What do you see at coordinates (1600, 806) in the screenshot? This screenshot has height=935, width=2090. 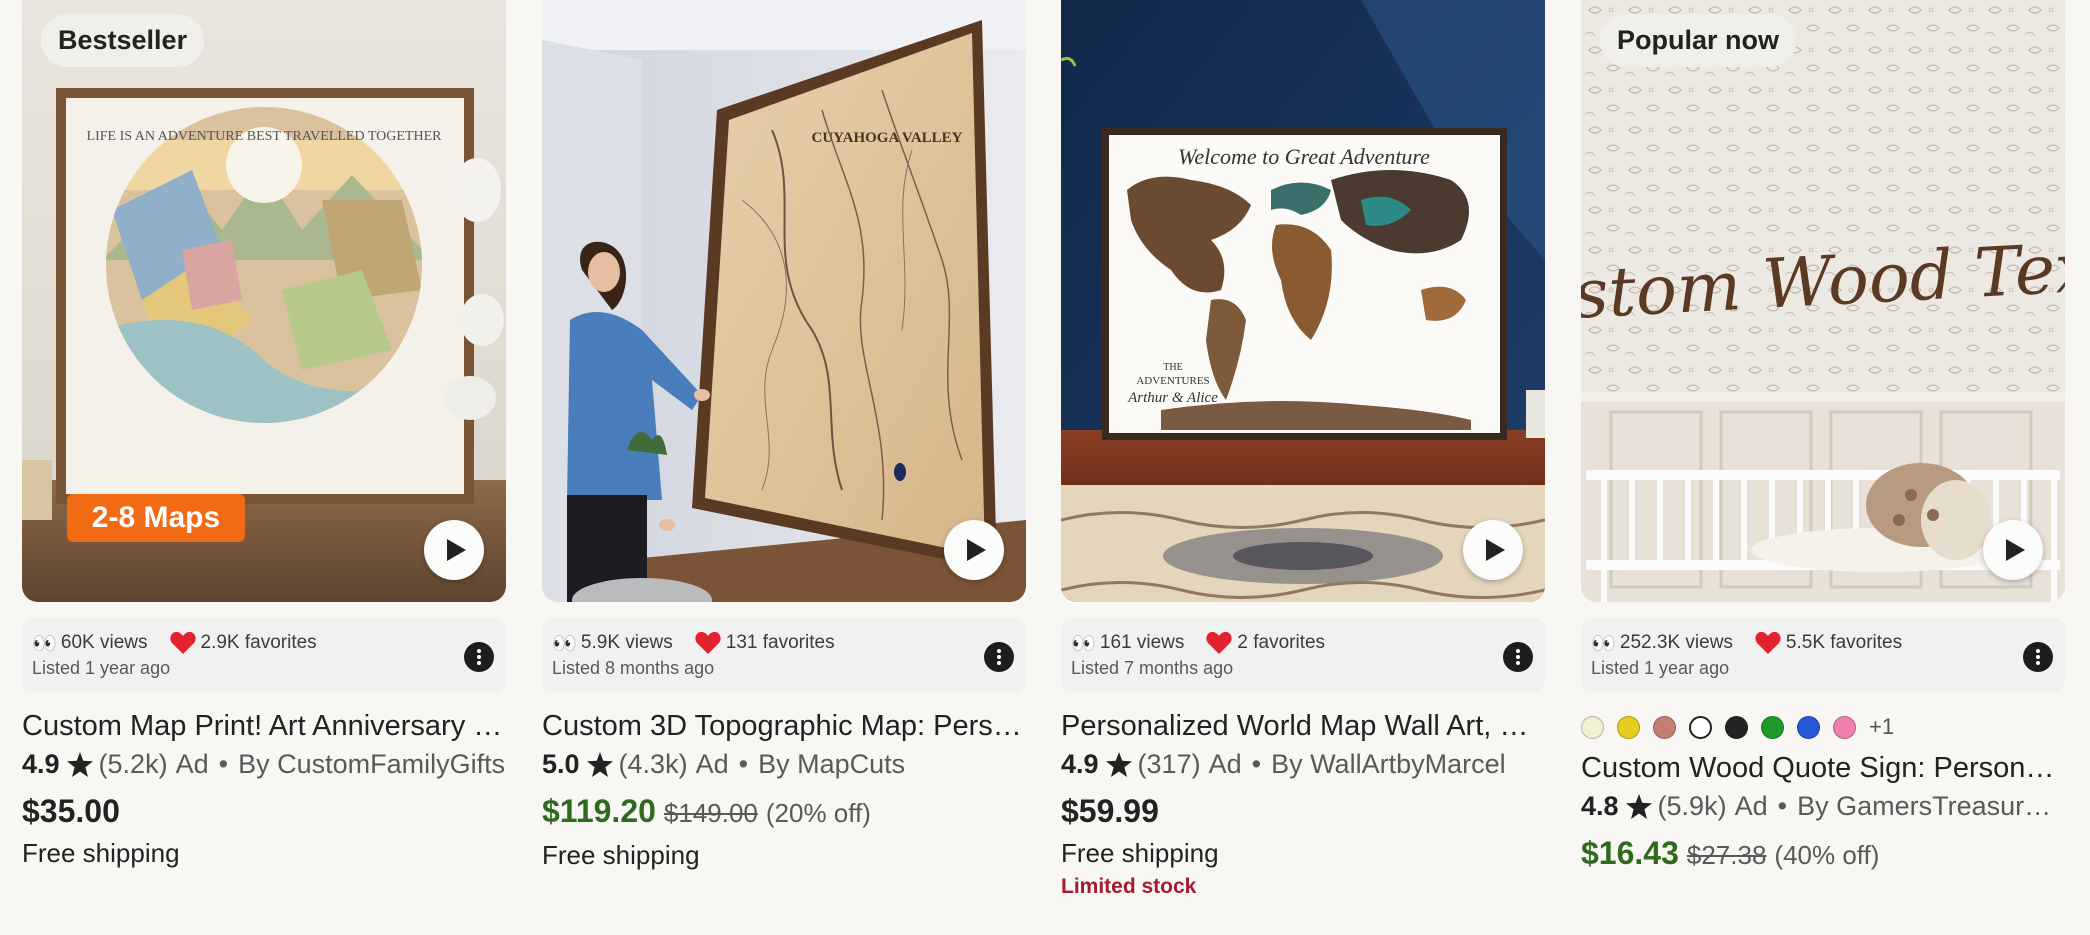 I see `rating-score: 4.8` at bounding box center [1600, 806].